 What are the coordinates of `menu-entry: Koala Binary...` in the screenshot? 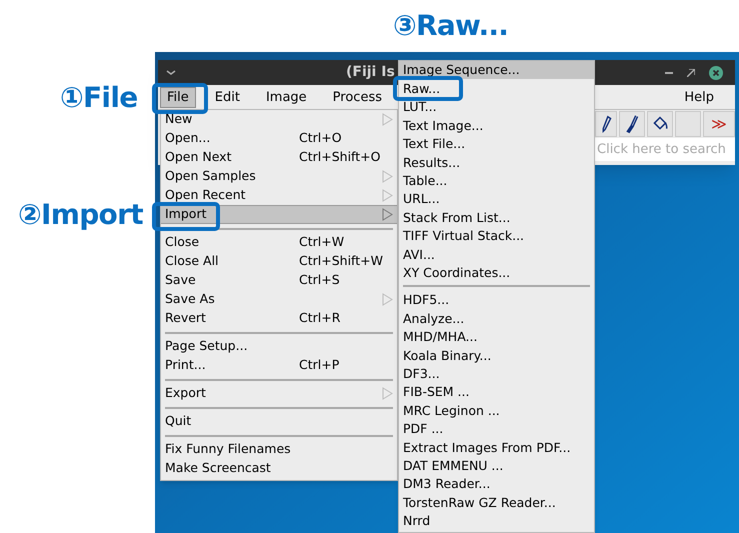 It's located at (447, 355).